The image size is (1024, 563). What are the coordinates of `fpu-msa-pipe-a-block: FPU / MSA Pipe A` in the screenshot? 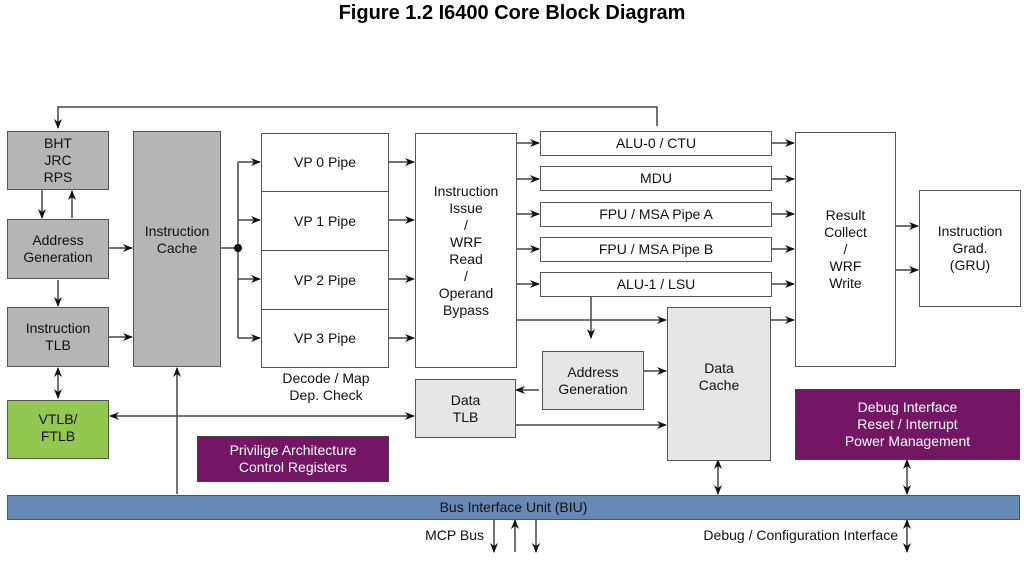 It's located at (656, 214).